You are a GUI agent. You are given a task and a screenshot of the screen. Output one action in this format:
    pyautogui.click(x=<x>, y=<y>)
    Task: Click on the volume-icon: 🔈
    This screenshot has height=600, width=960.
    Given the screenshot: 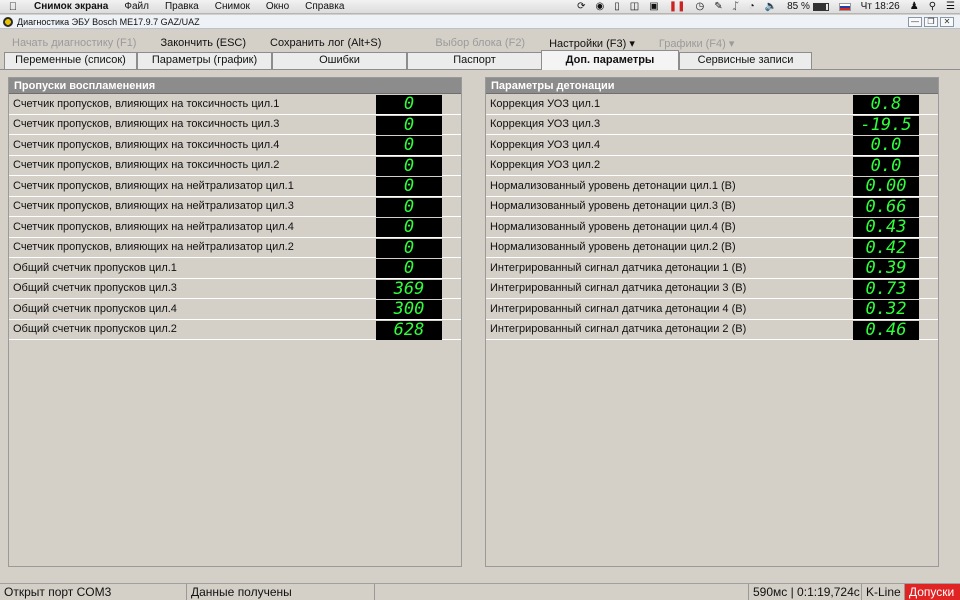 What is the action you would take?
    pyautogui.click(x=771, y=6)
    